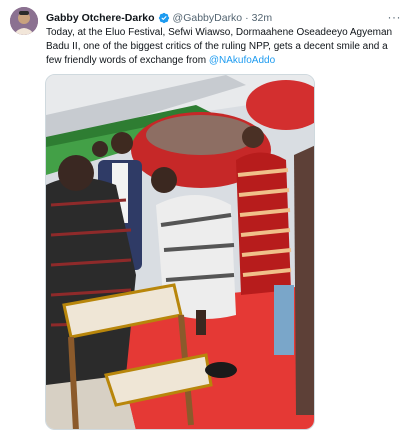 The width and height of the screenshot is (415, 435). I want to click on mention-link: @NAkufoAddo, so click(242, 60).